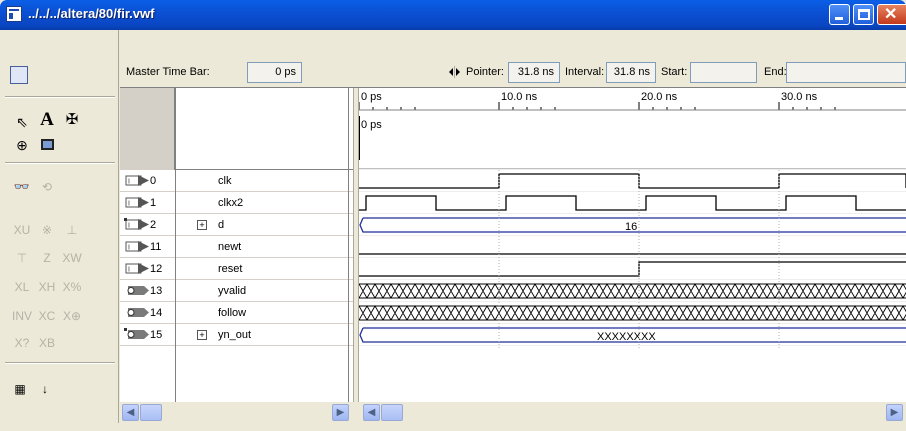 Image resolution: width=906 pixels, height=431 pixels. I want to click on uninitialized-icon: XU, so click(22, 230).